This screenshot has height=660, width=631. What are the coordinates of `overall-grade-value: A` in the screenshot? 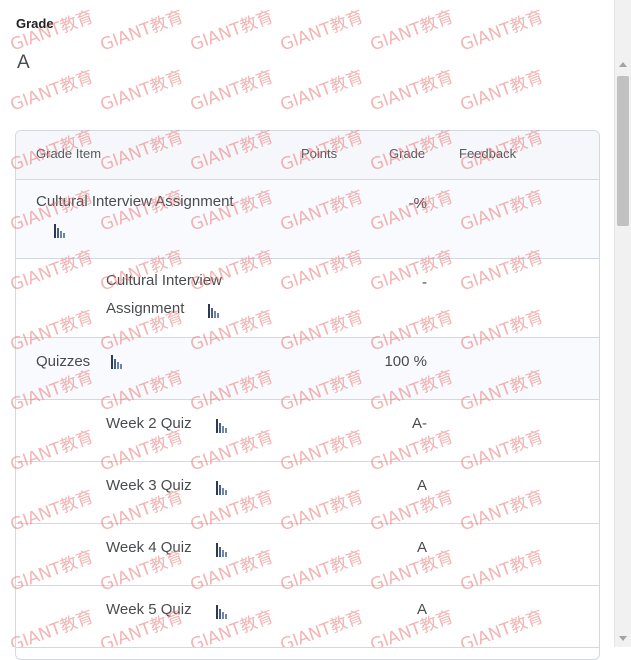 It's located at (23, 62).